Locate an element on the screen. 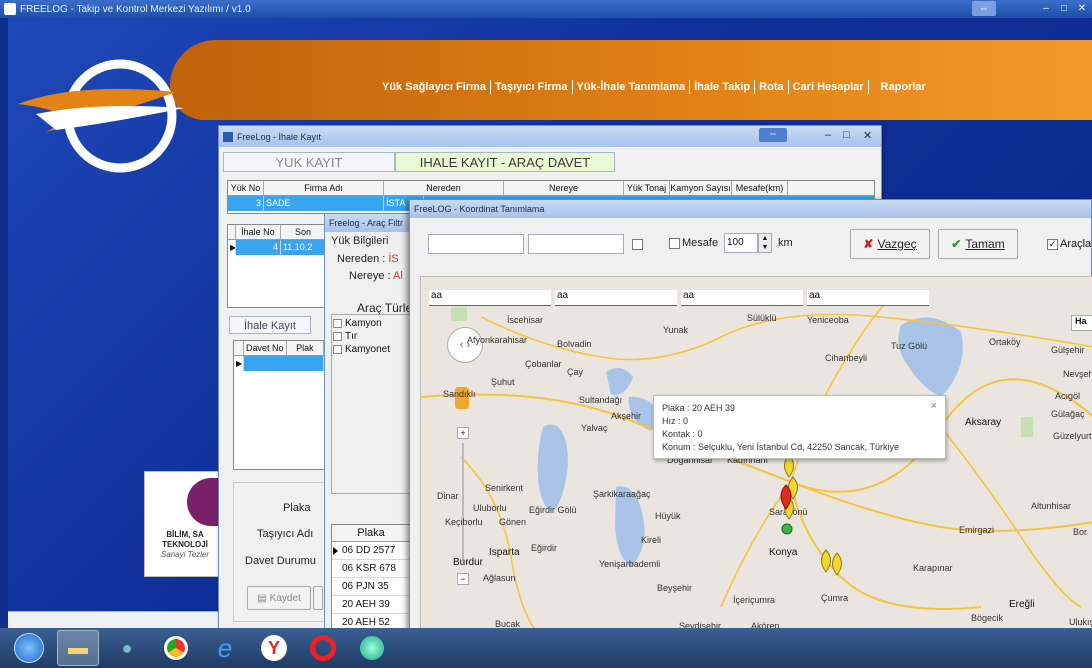 The height and width of the screenshot is (668, 1092). map-place-label: Nevşehir is located at coordinates (1077, 374).